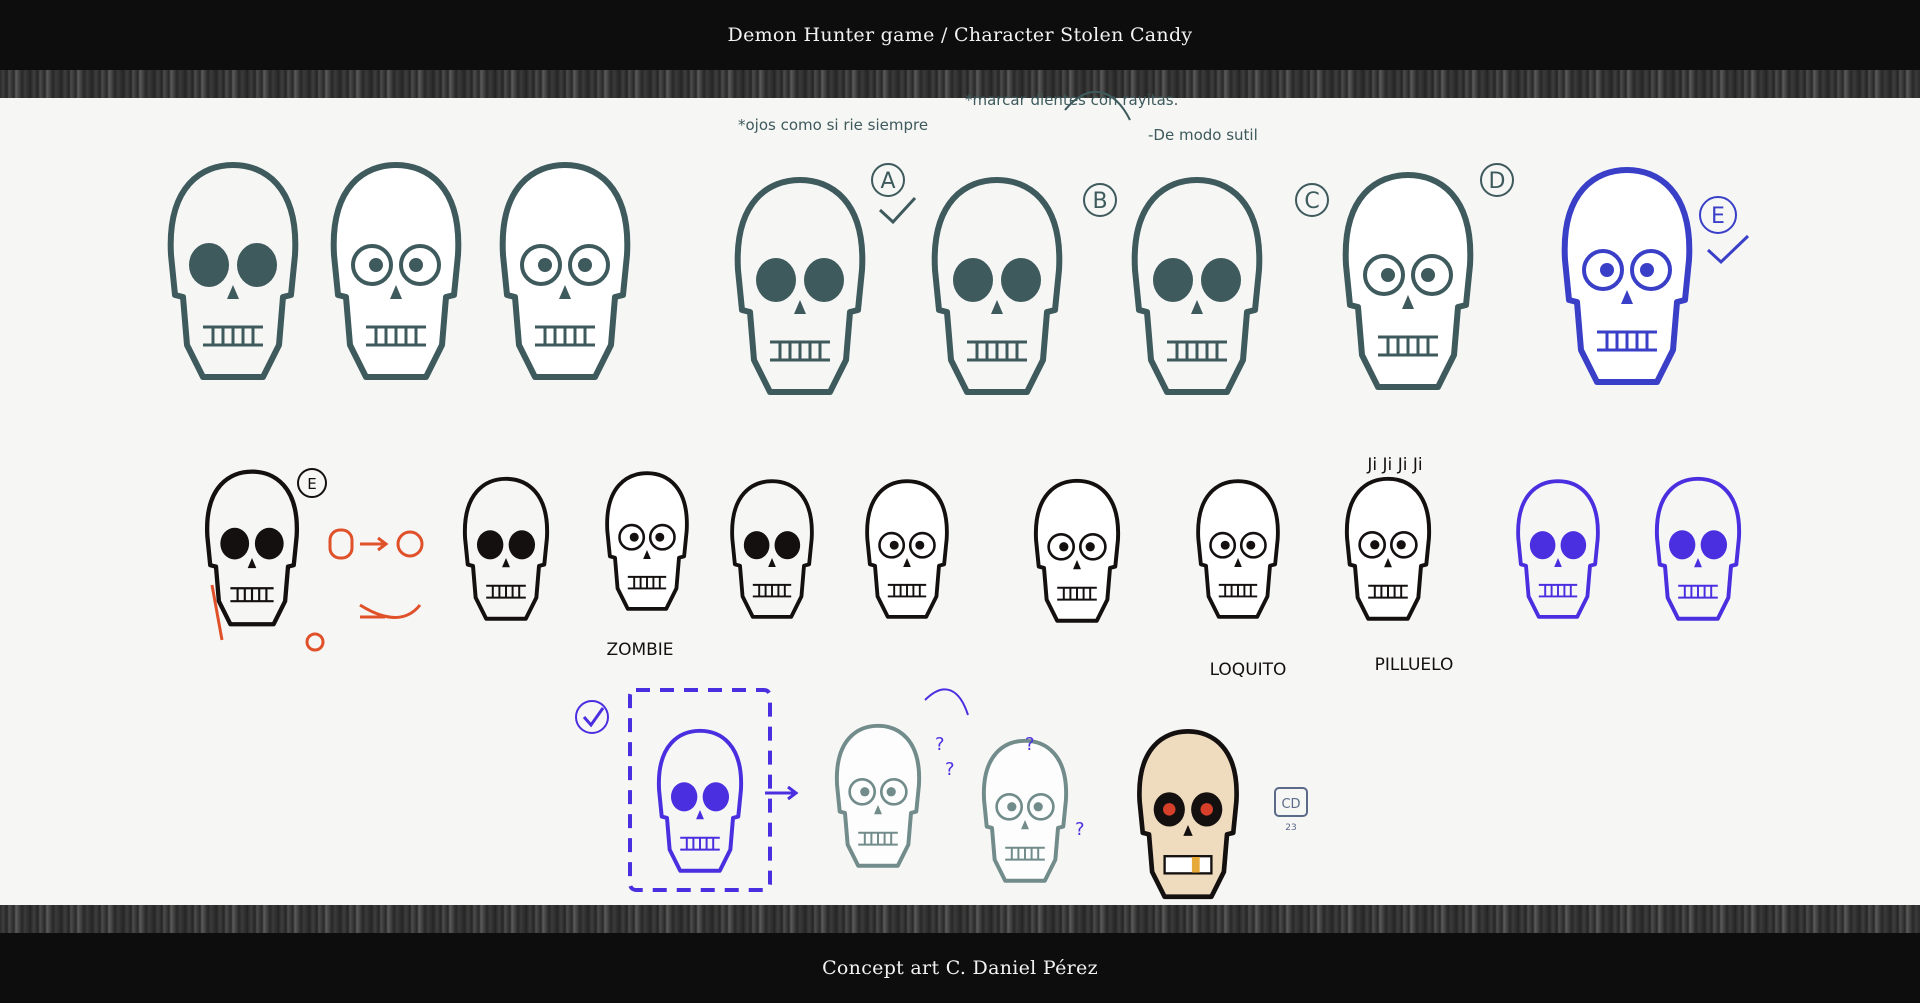 The height and width of the screenshot is (1003, 1920). What do you see at coordinates (997, 286) in the screenshot?
I see `skull-variant-b` at bounding box center [997, 286].